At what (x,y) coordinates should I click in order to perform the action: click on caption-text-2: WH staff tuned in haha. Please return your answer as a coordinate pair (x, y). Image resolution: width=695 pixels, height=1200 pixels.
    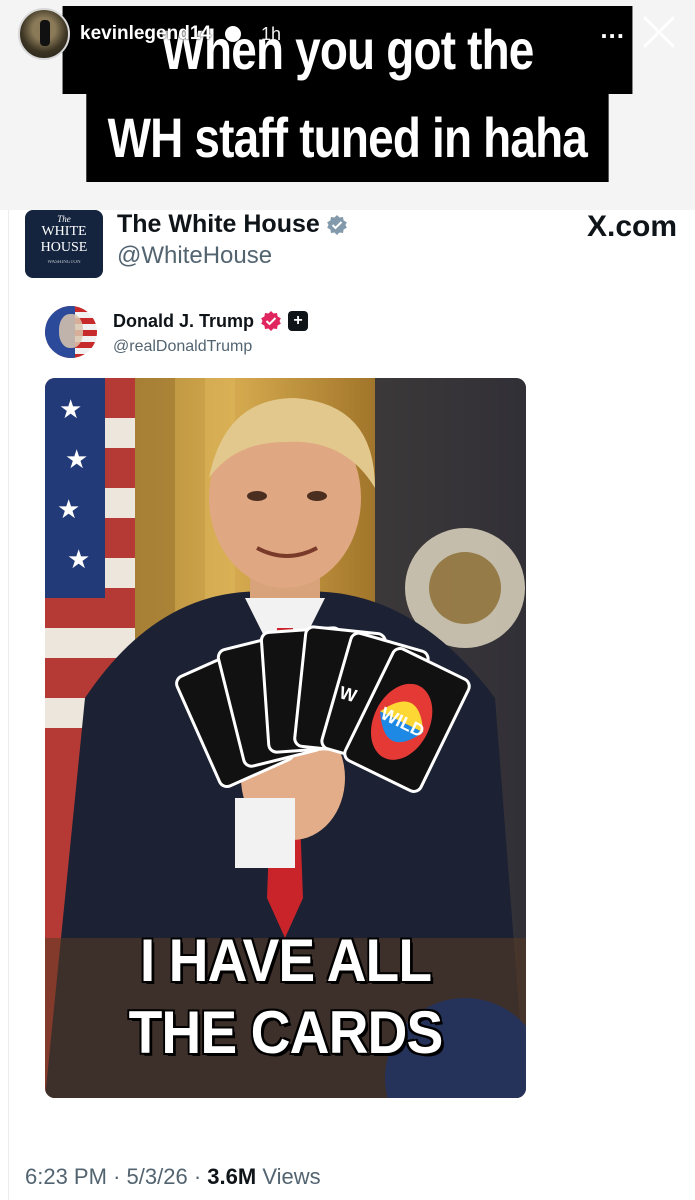
    Looking at the image, I should click on (347, 138).